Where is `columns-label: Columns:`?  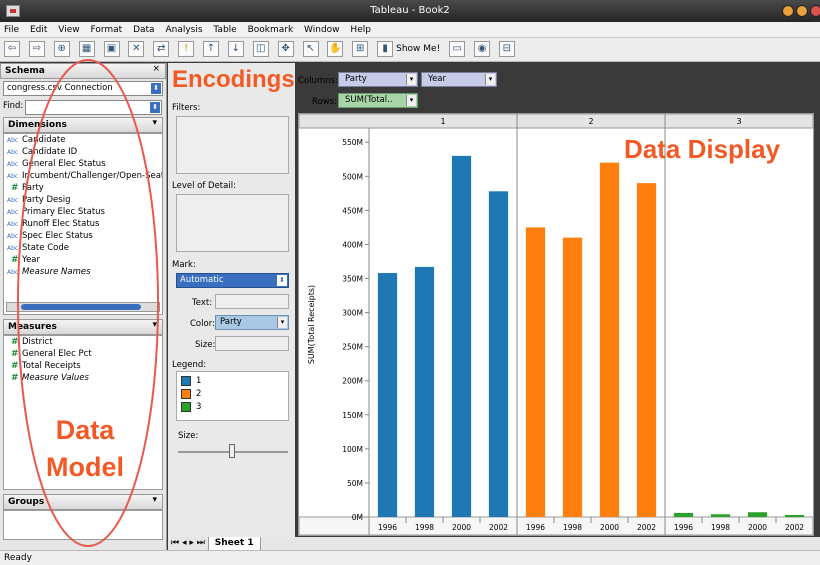 columns-label: Columns: is located at coordinates (318, 81).